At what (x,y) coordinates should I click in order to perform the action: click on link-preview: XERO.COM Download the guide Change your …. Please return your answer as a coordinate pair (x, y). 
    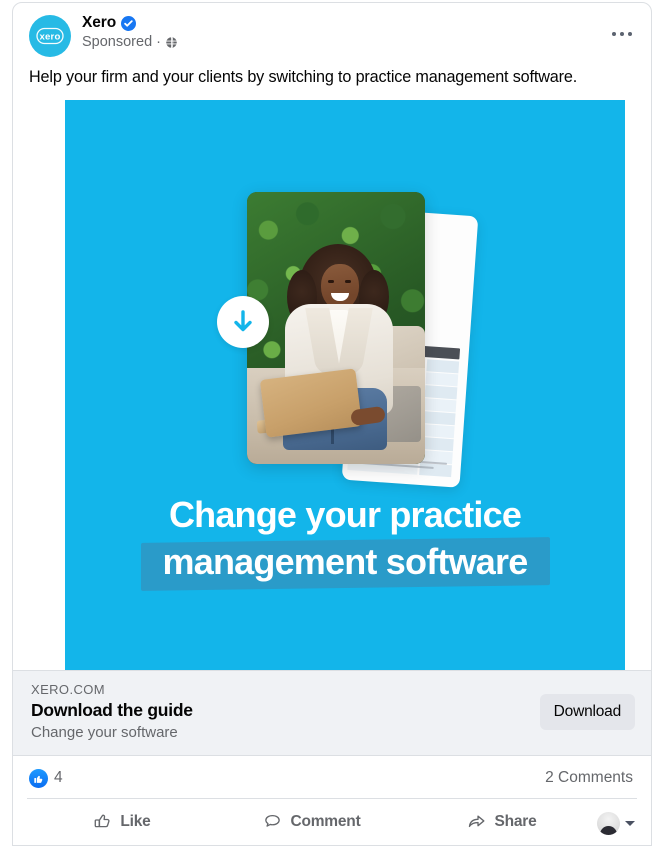
    Looking at the image, I should click on (332, 713).